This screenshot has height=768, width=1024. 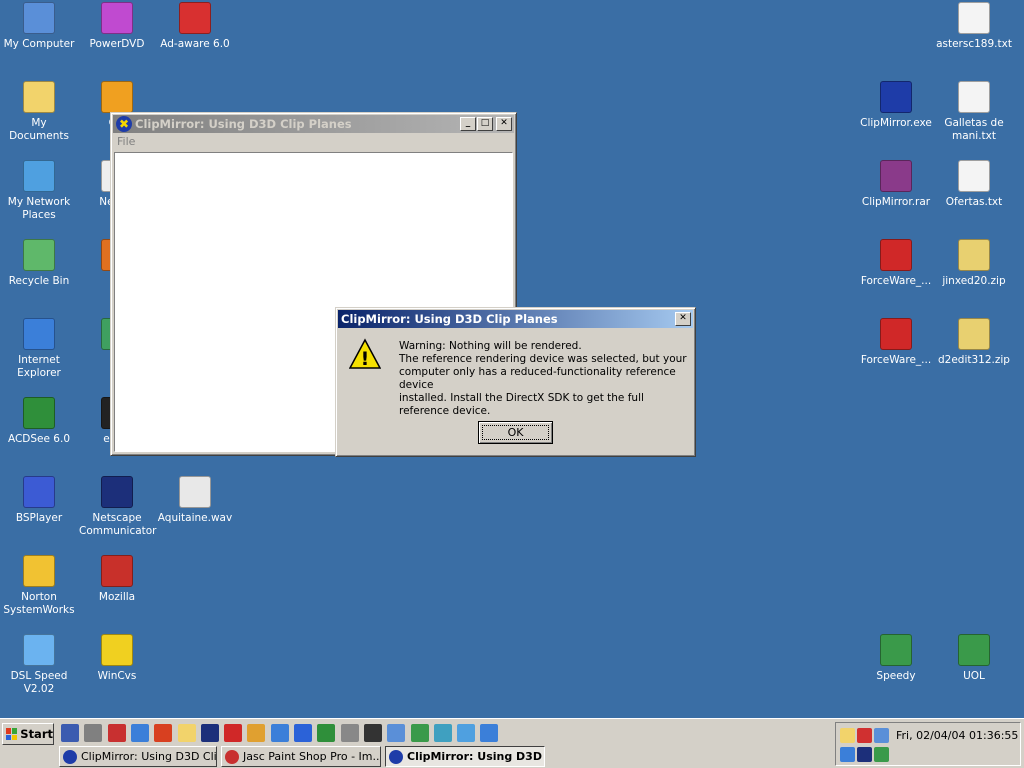 I want to click on desktop-icon: Speedy, so click(x=896, y=658).